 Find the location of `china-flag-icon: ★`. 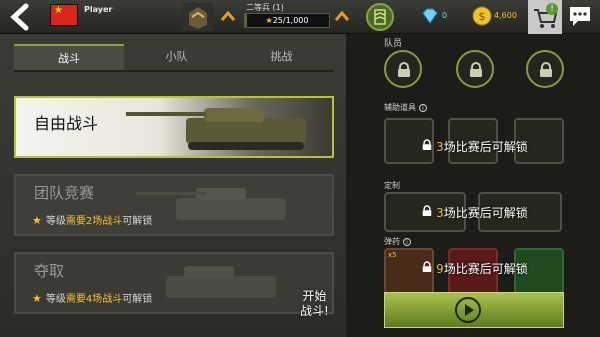

china-flag-icon: ★ is located at coordinates (64, 15).